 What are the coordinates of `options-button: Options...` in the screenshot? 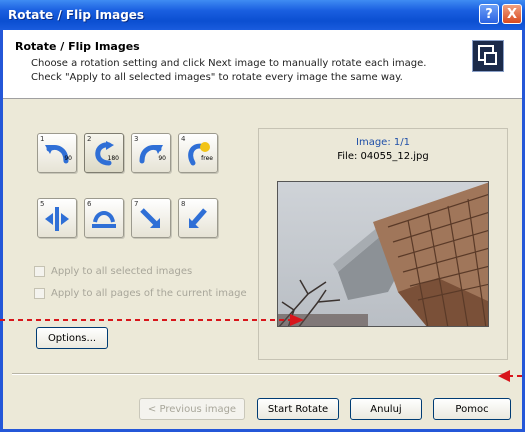 It's located at (72, 338).